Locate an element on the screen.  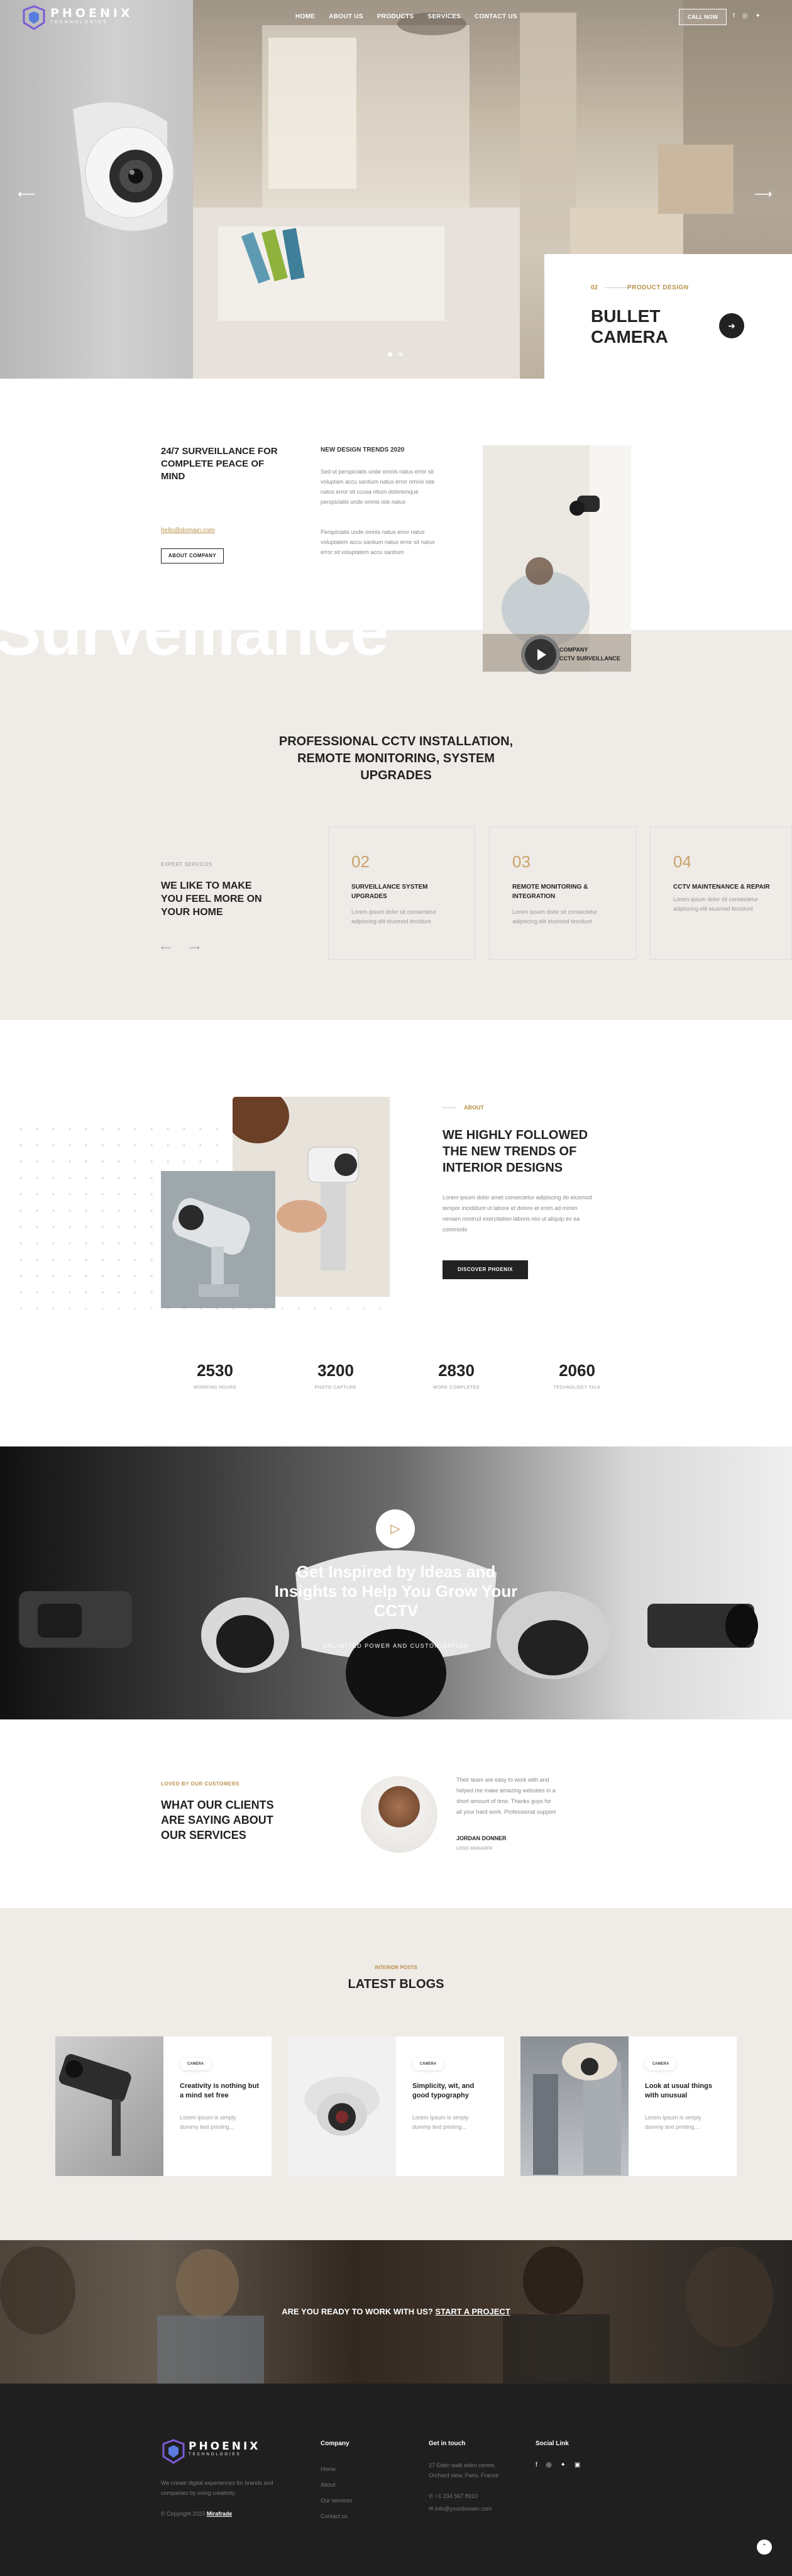
start-project-link: START A PROJECT is located at coordinates (472, 2311).